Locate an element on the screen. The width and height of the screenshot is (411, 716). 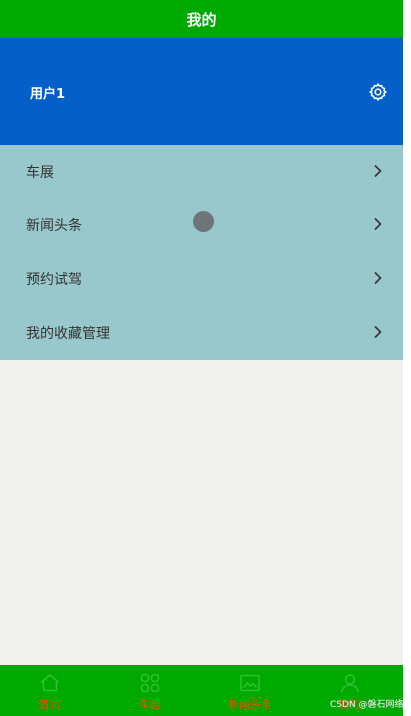
page-header: 我的 is located at coordinates (201, 19).